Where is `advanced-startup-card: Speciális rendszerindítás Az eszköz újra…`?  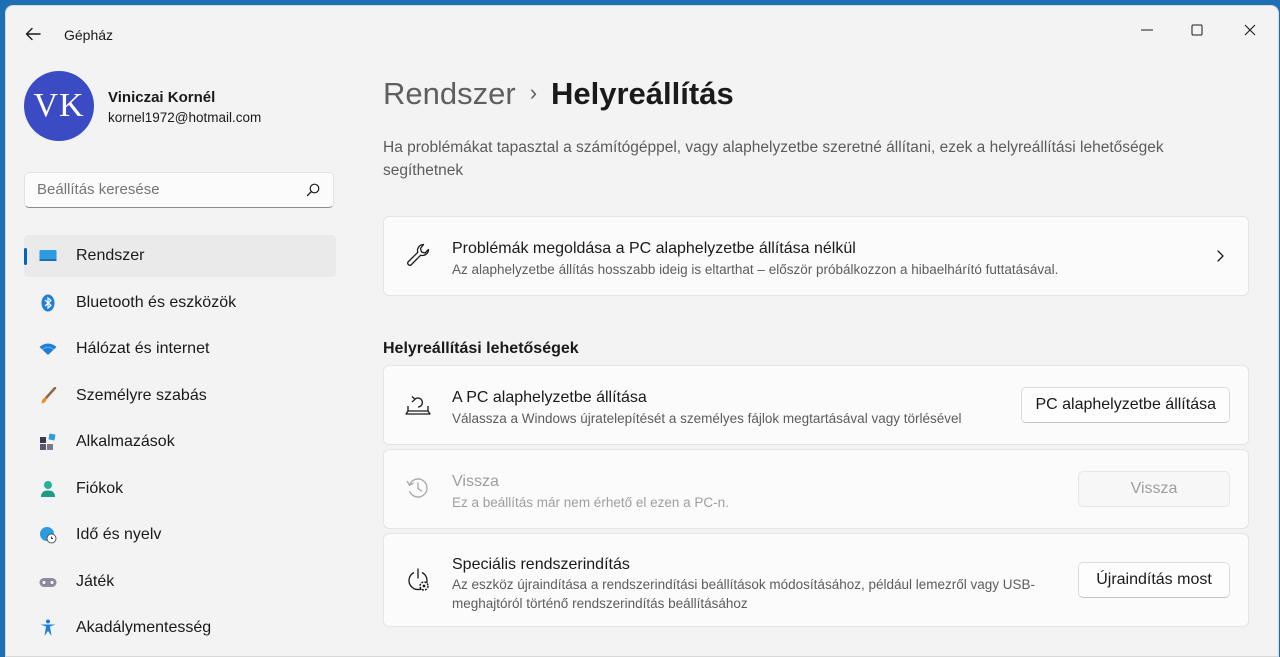
advanced-startup-card: Speciális rendszerindítás Az eszköz újra… is located at coordinates (816, 580).